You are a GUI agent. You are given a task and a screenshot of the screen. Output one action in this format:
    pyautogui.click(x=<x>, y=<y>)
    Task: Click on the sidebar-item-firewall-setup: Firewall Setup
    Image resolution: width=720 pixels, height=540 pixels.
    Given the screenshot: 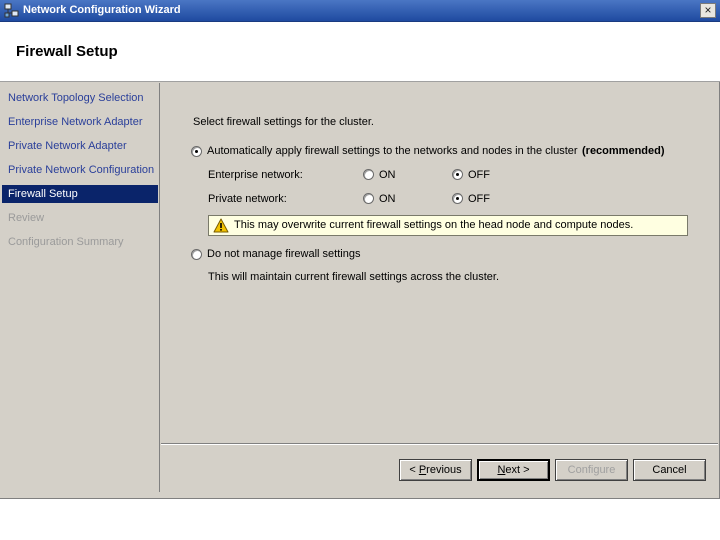 What is the action you would take?
    pyautogui.click(x=80, y=194)
    